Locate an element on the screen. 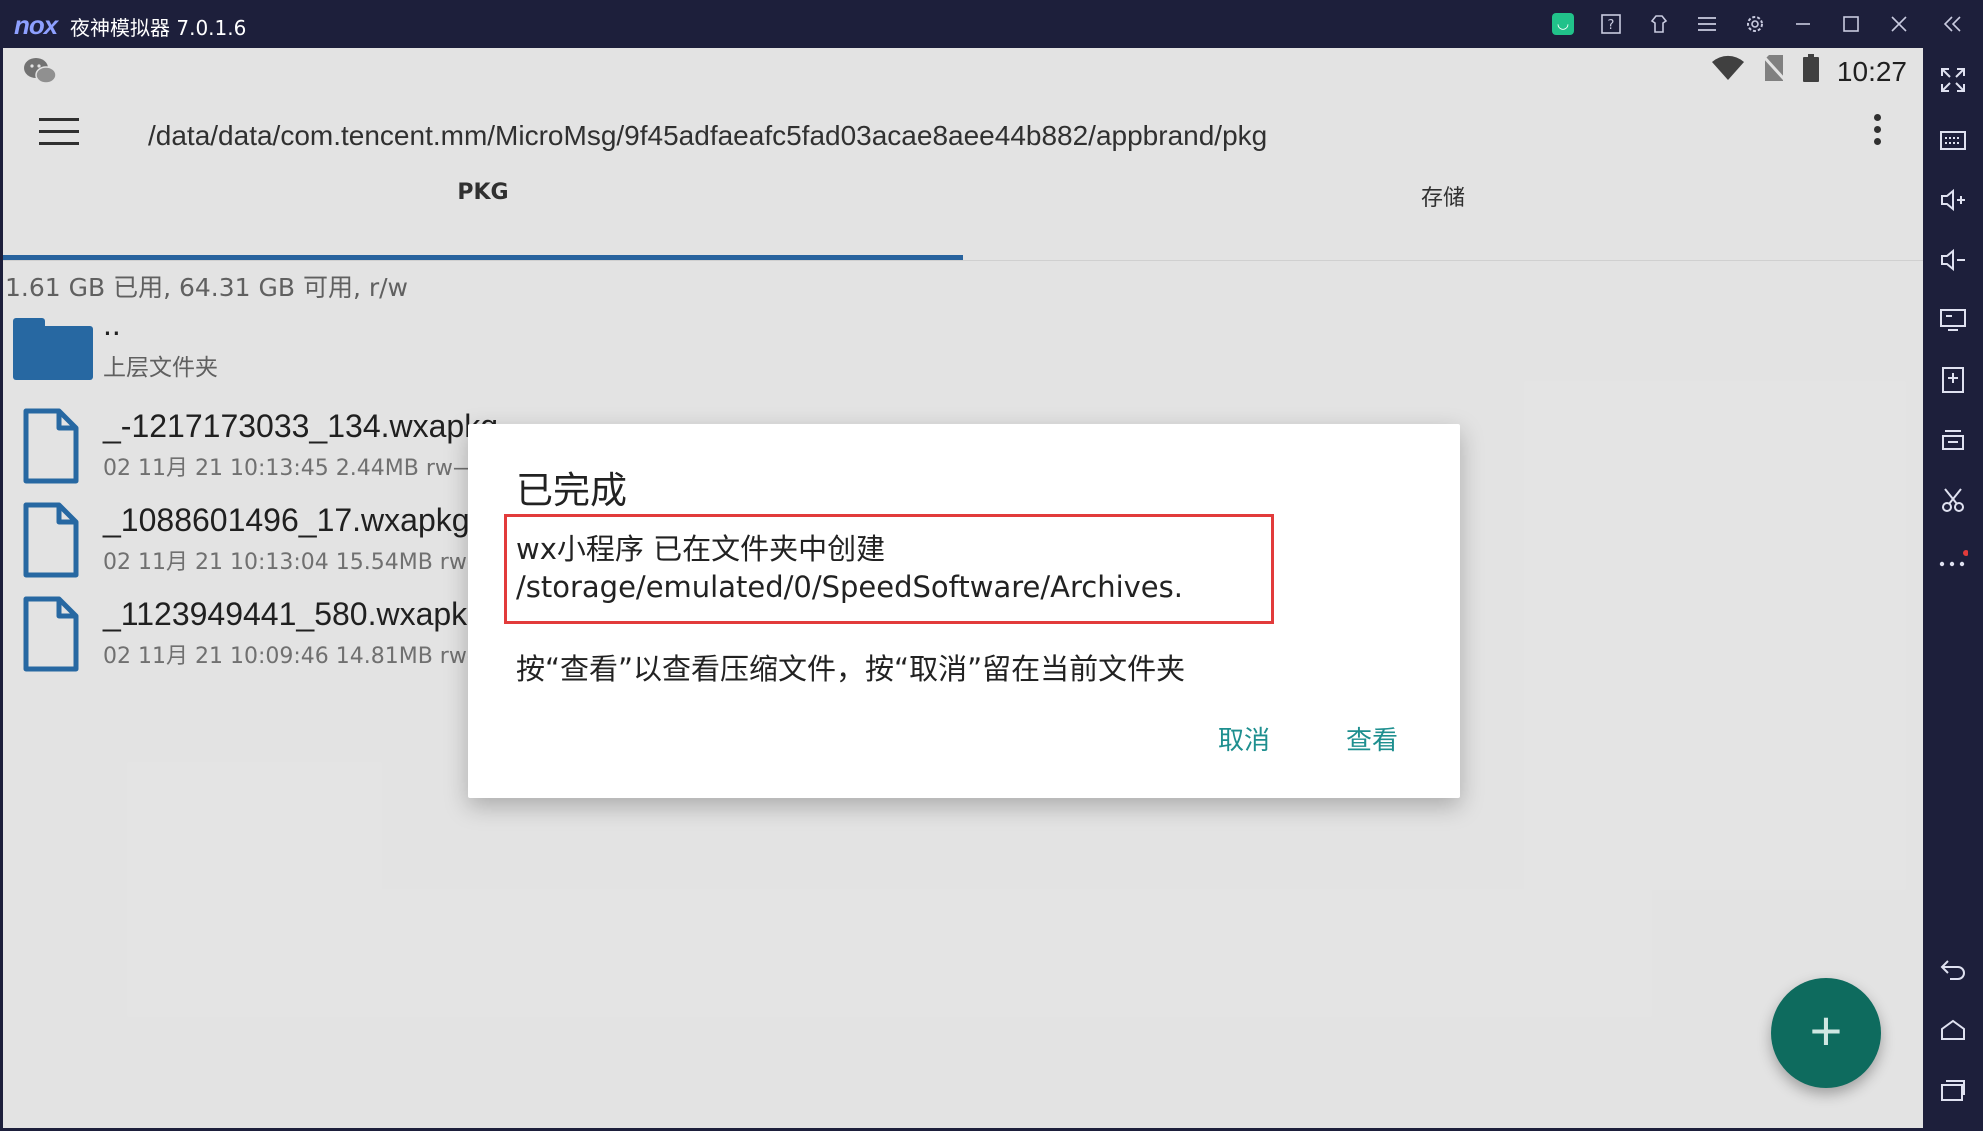  cancel-button: 取消 is located at coordinates (1244, 738).